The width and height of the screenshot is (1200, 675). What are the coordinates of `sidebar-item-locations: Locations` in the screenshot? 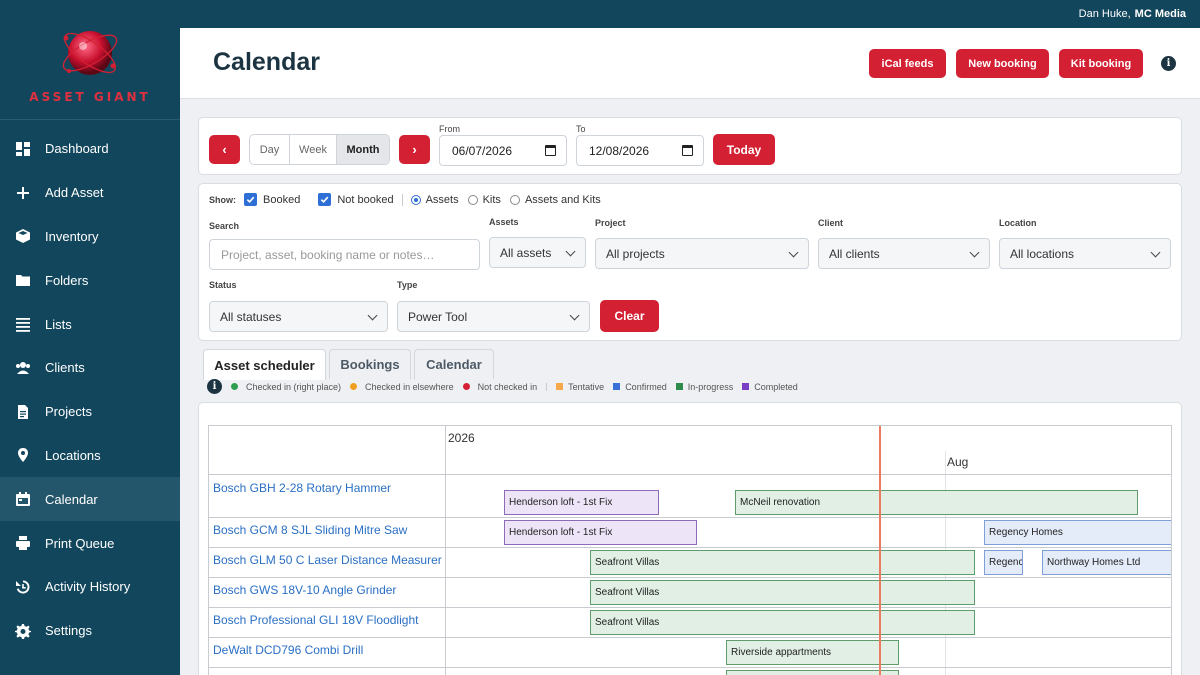 It's located at (90, 456).